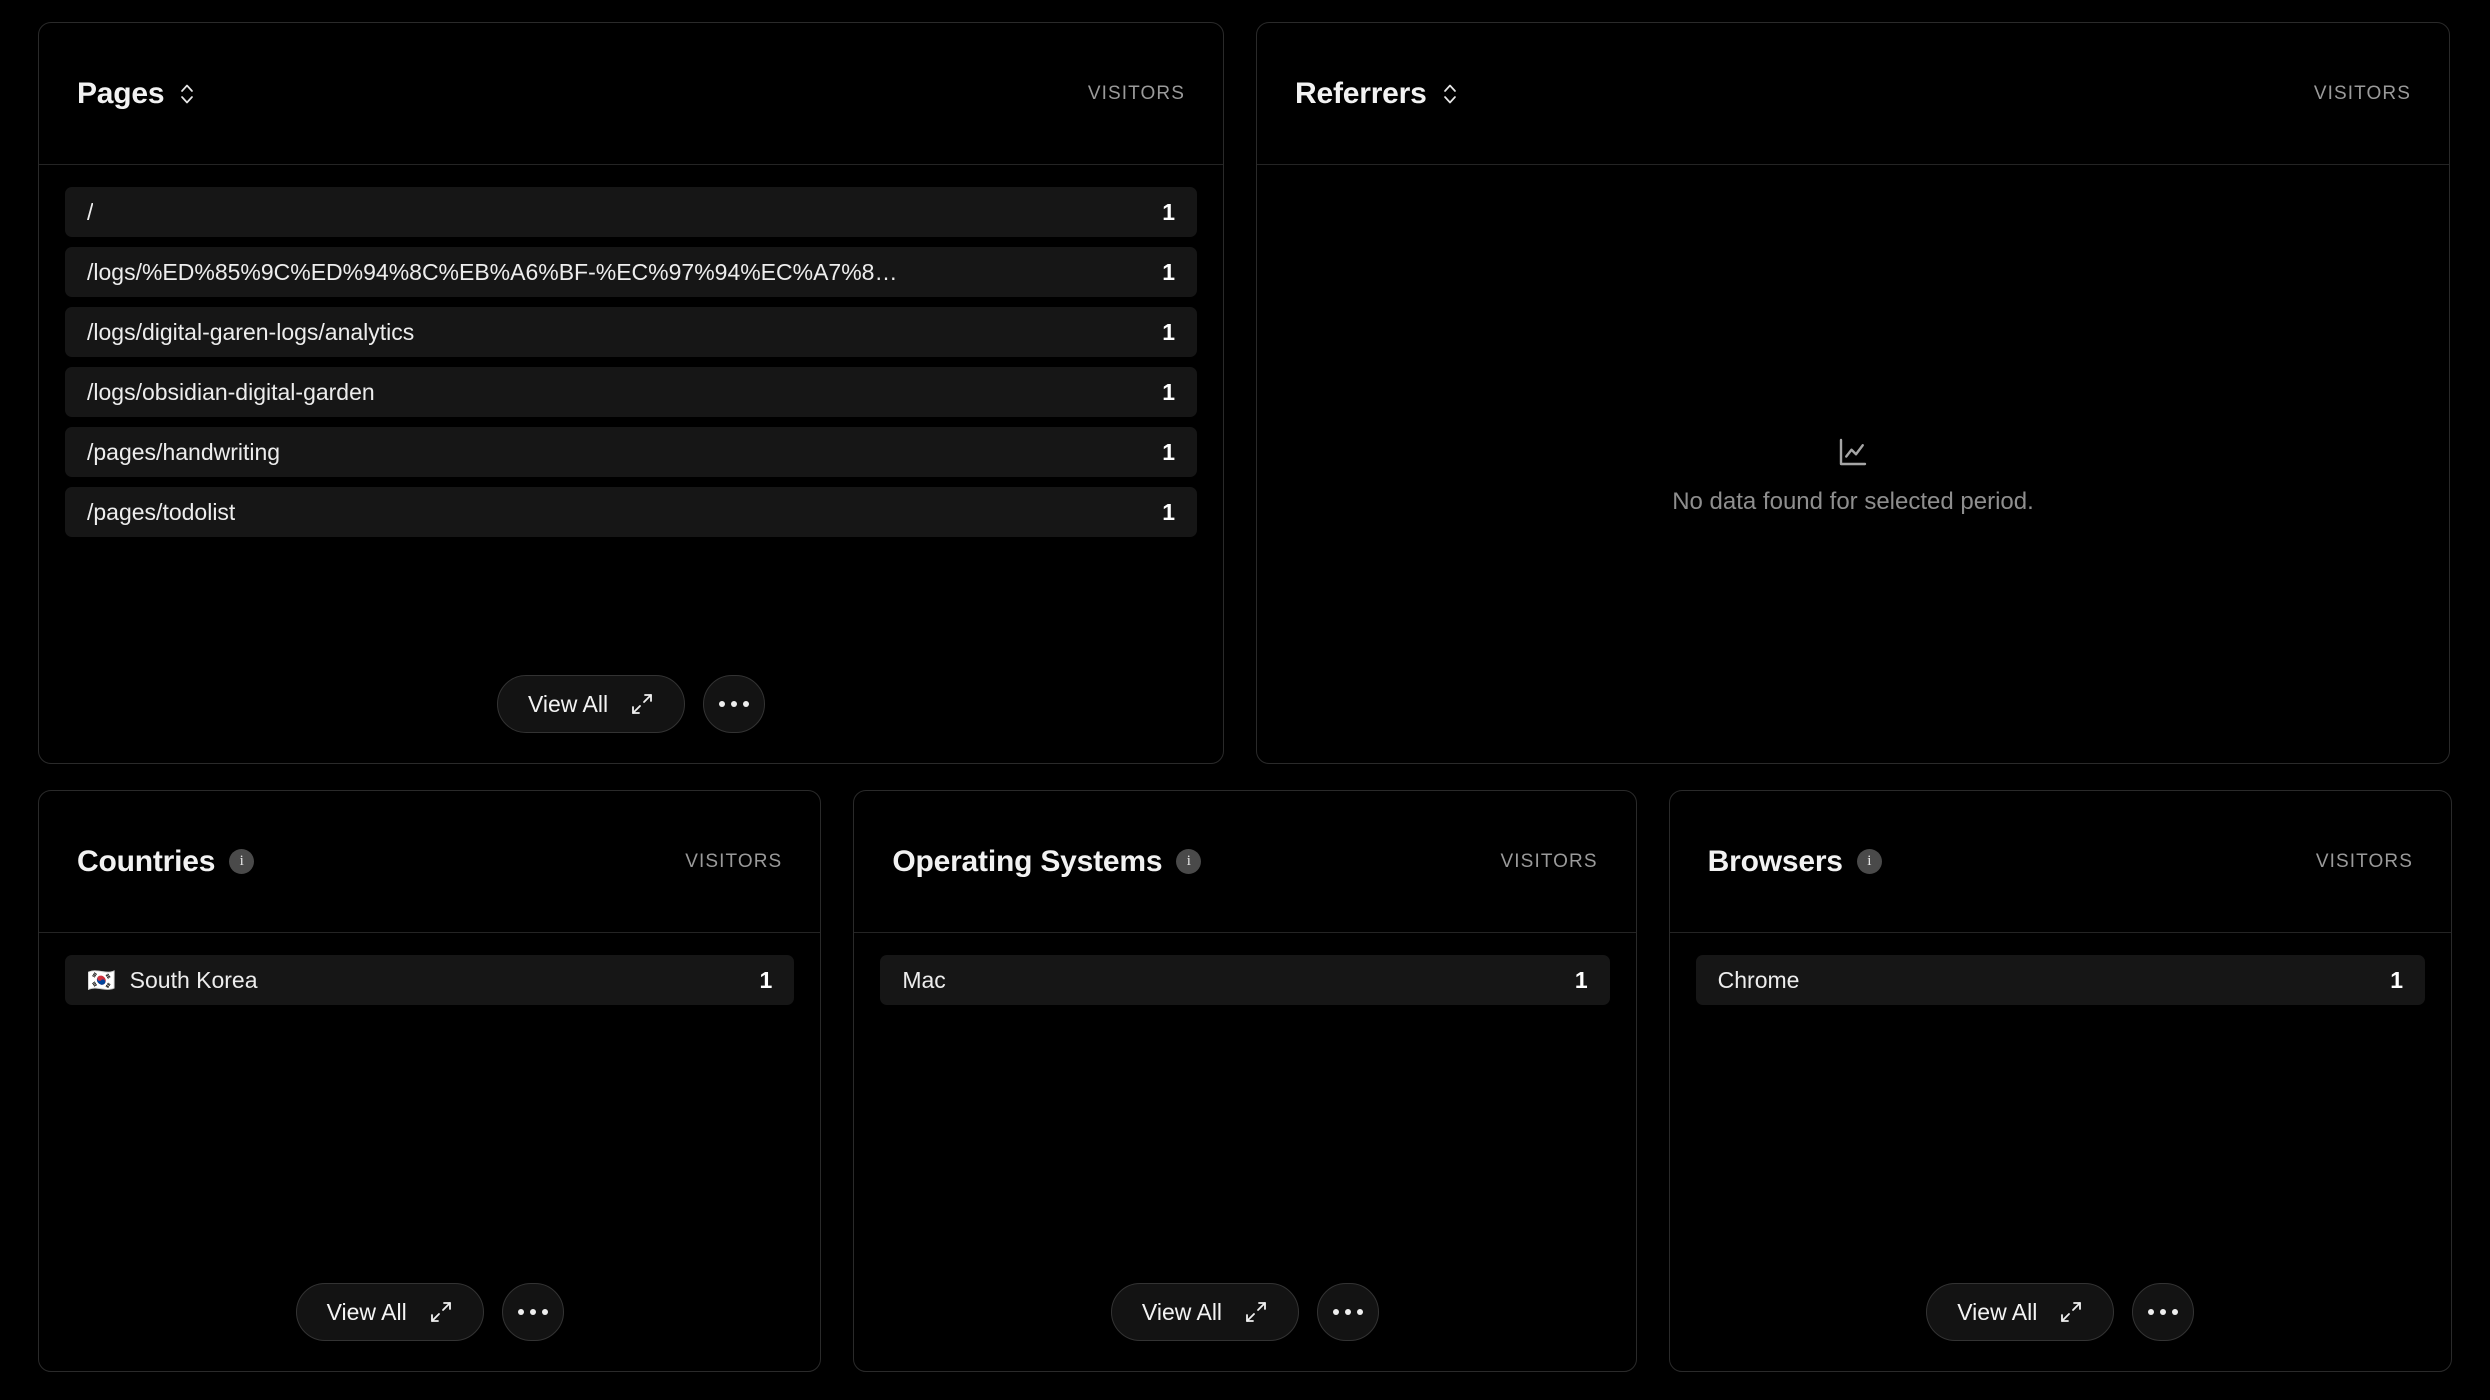 This screenshot has height=1400, width=2490. I want to click on card-operating-systems-header: Operating Systems i VISITORS, so click(1245, 862).